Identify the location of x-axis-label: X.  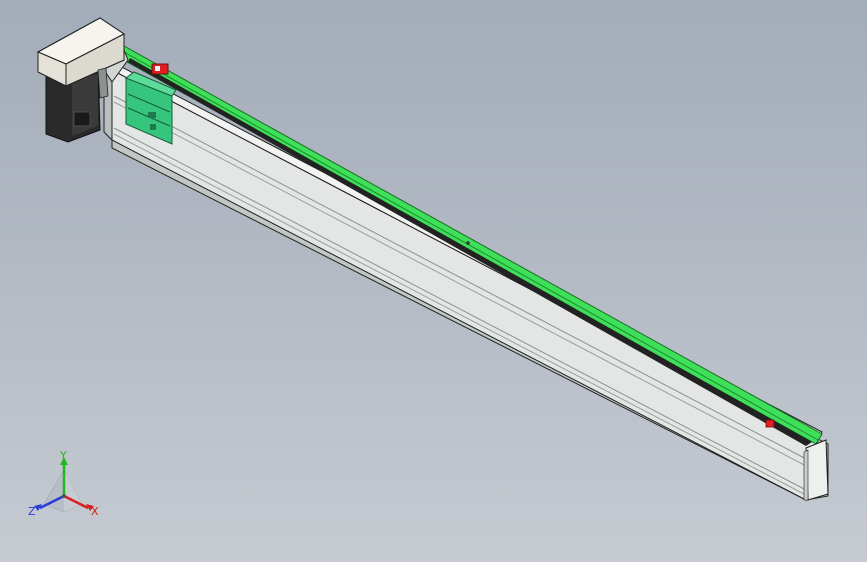
(95, 511).